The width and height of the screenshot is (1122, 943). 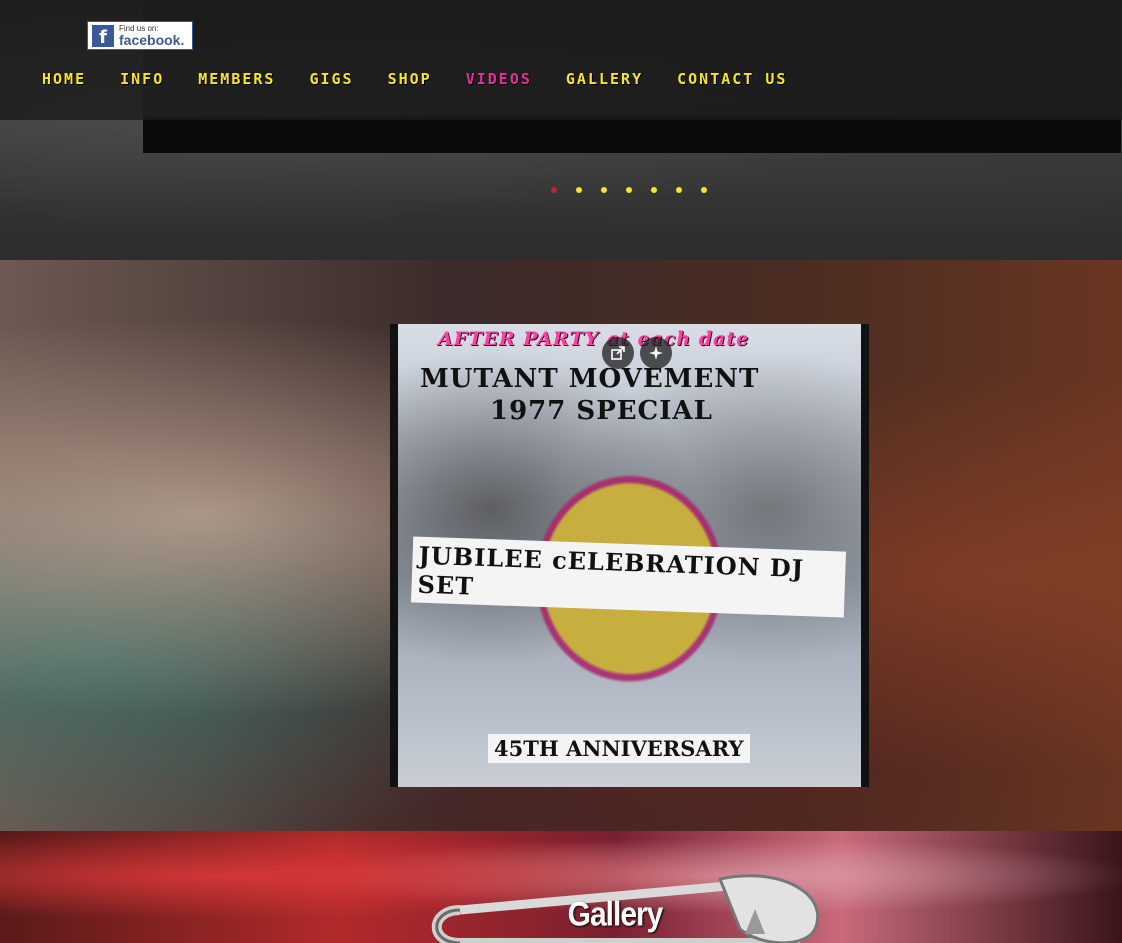 What do you see at coordinates (499, 79) in the screenshot?
I see `menu-item-videos: Videos` at bounding box center [499, 79].